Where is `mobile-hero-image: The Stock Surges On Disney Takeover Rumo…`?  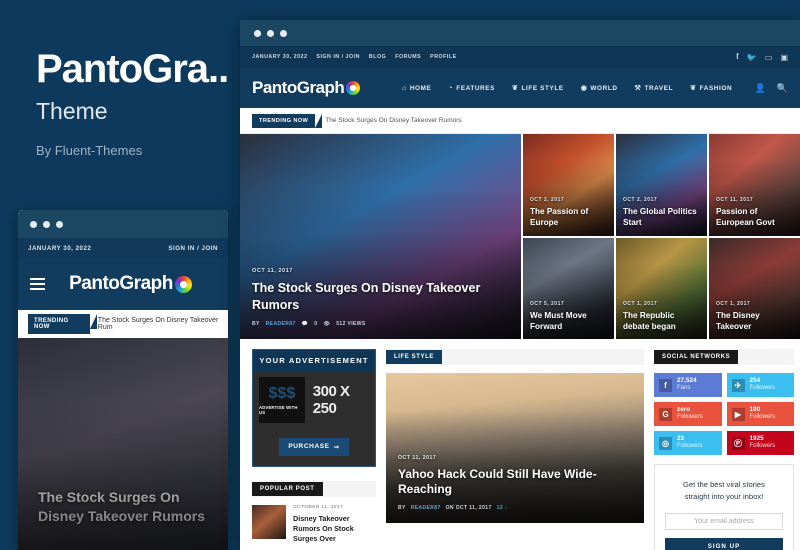 mobile-hero-image: The Stock Surges On Disney Takeover Rumo… is located at coordinates (123, 444).